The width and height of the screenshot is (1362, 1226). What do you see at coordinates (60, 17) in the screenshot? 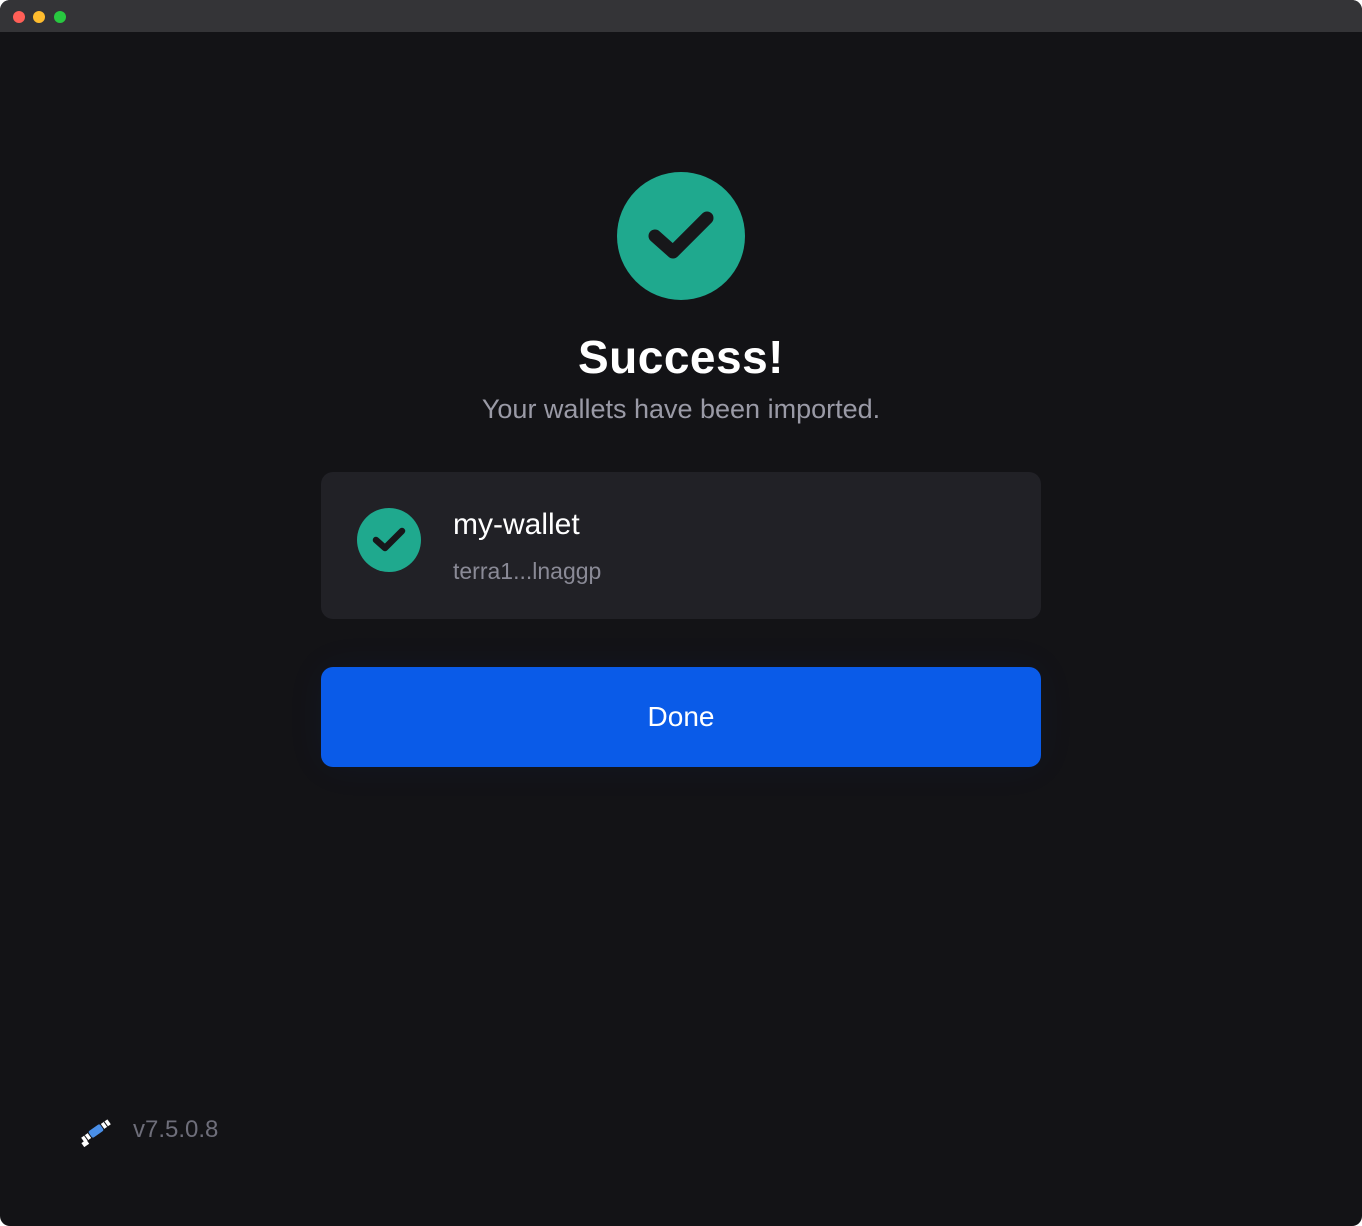
I see `window-maximize-button` at bounding box center [60, 17].